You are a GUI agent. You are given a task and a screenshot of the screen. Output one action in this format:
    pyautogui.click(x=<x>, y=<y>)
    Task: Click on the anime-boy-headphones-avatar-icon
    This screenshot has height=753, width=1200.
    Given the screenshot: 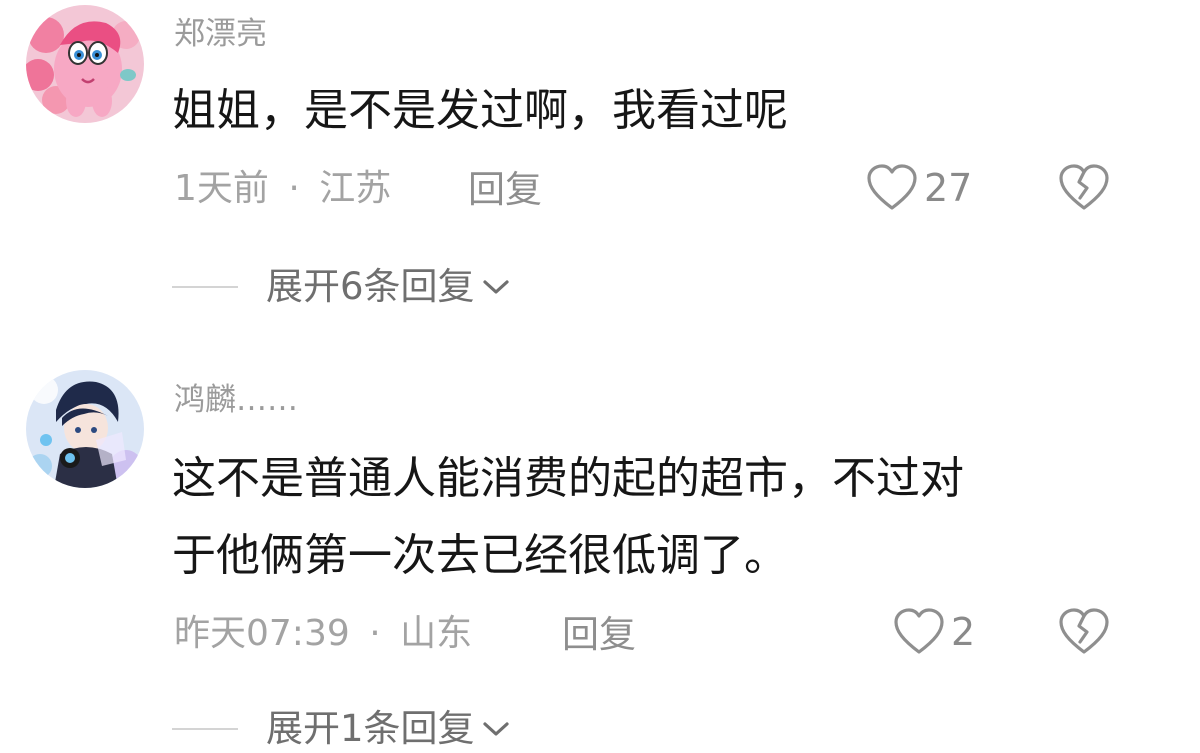 What is the action you would take?
    pyautogui.click(x=85, y=429)
    